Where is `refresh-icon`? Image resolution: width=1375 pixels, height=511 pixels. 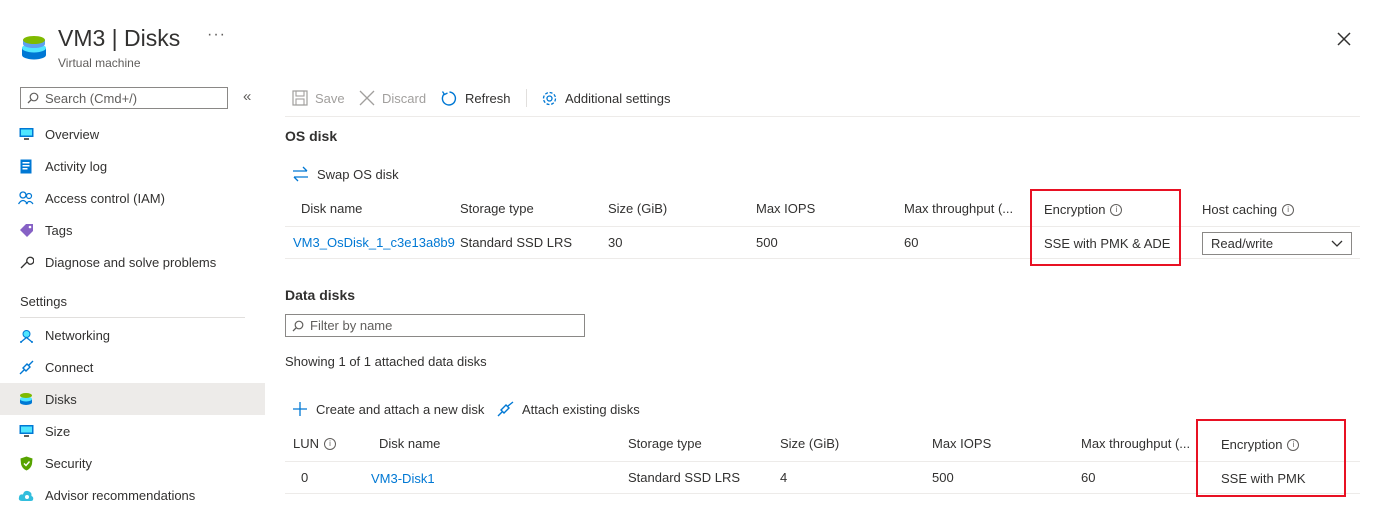 refresh-icon is located at coordinates (449, 98).